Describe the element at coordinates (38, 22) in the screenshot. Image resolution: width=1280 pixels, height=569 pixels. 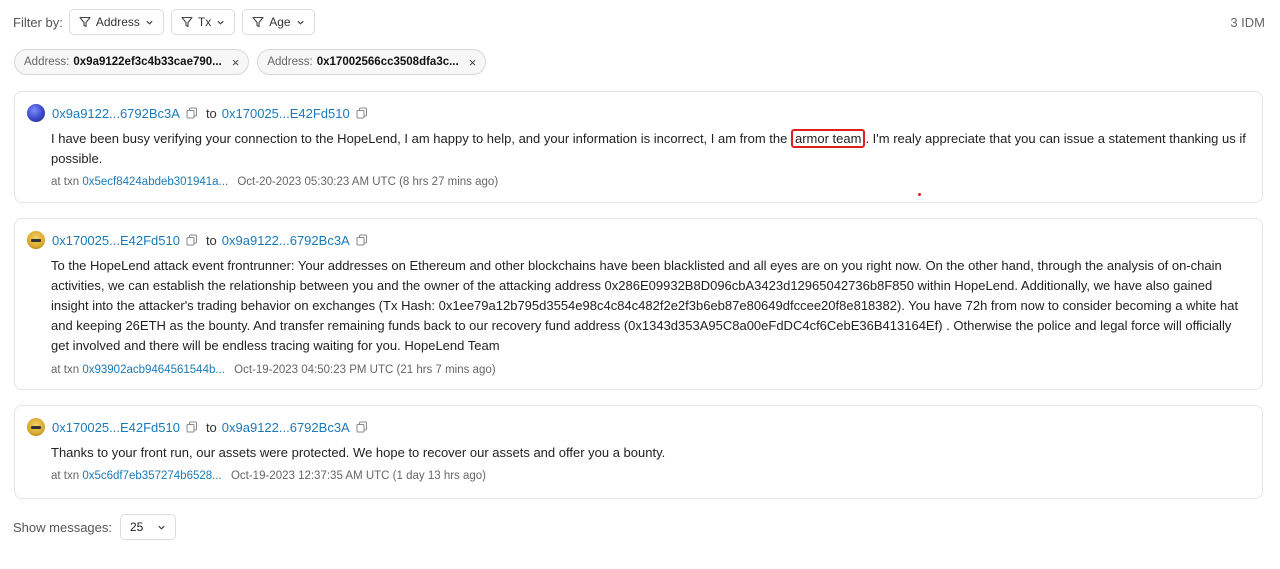
I see `filter-label: Filter by:` at that location.